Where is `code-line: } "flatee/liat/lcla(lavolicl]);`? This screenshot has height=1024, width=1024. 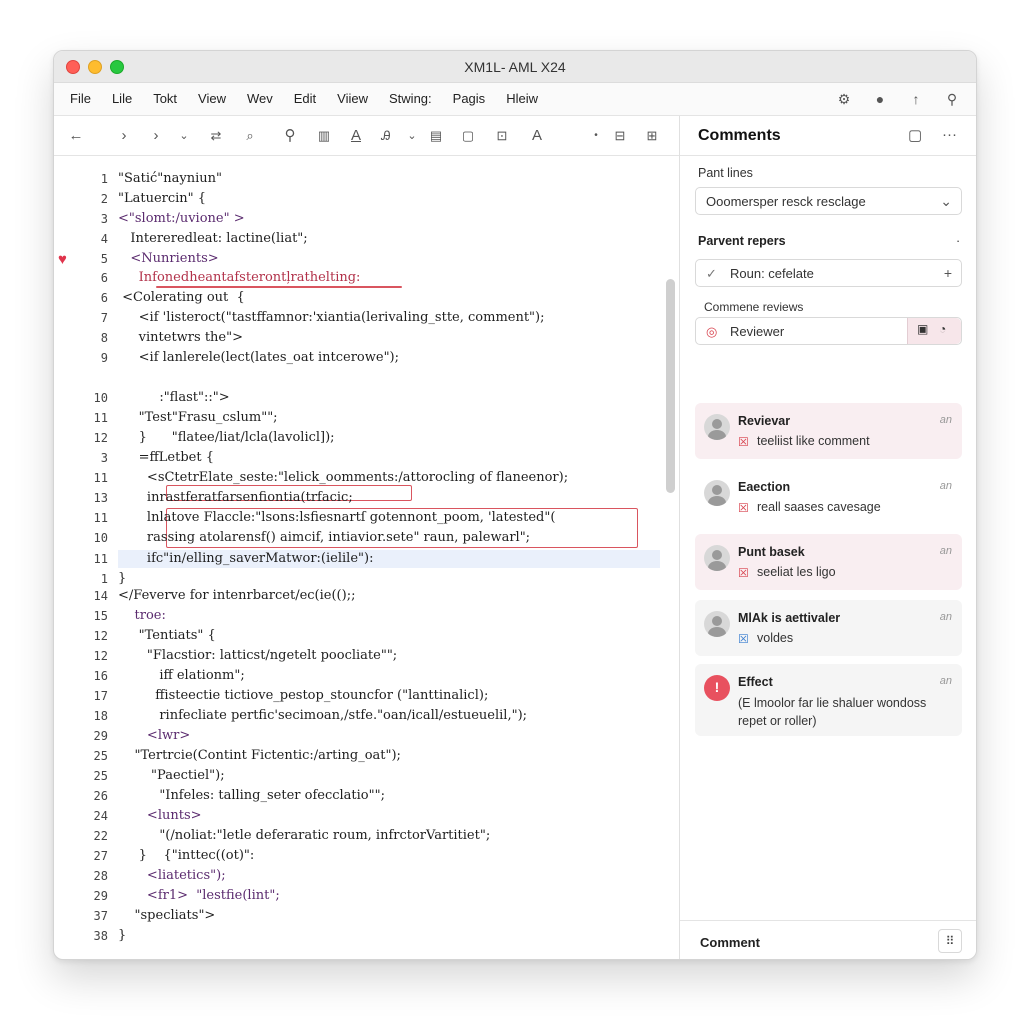 code-line: } "flatee/liat/lcla(lavolicl]); is located at coordinates (226, 437).